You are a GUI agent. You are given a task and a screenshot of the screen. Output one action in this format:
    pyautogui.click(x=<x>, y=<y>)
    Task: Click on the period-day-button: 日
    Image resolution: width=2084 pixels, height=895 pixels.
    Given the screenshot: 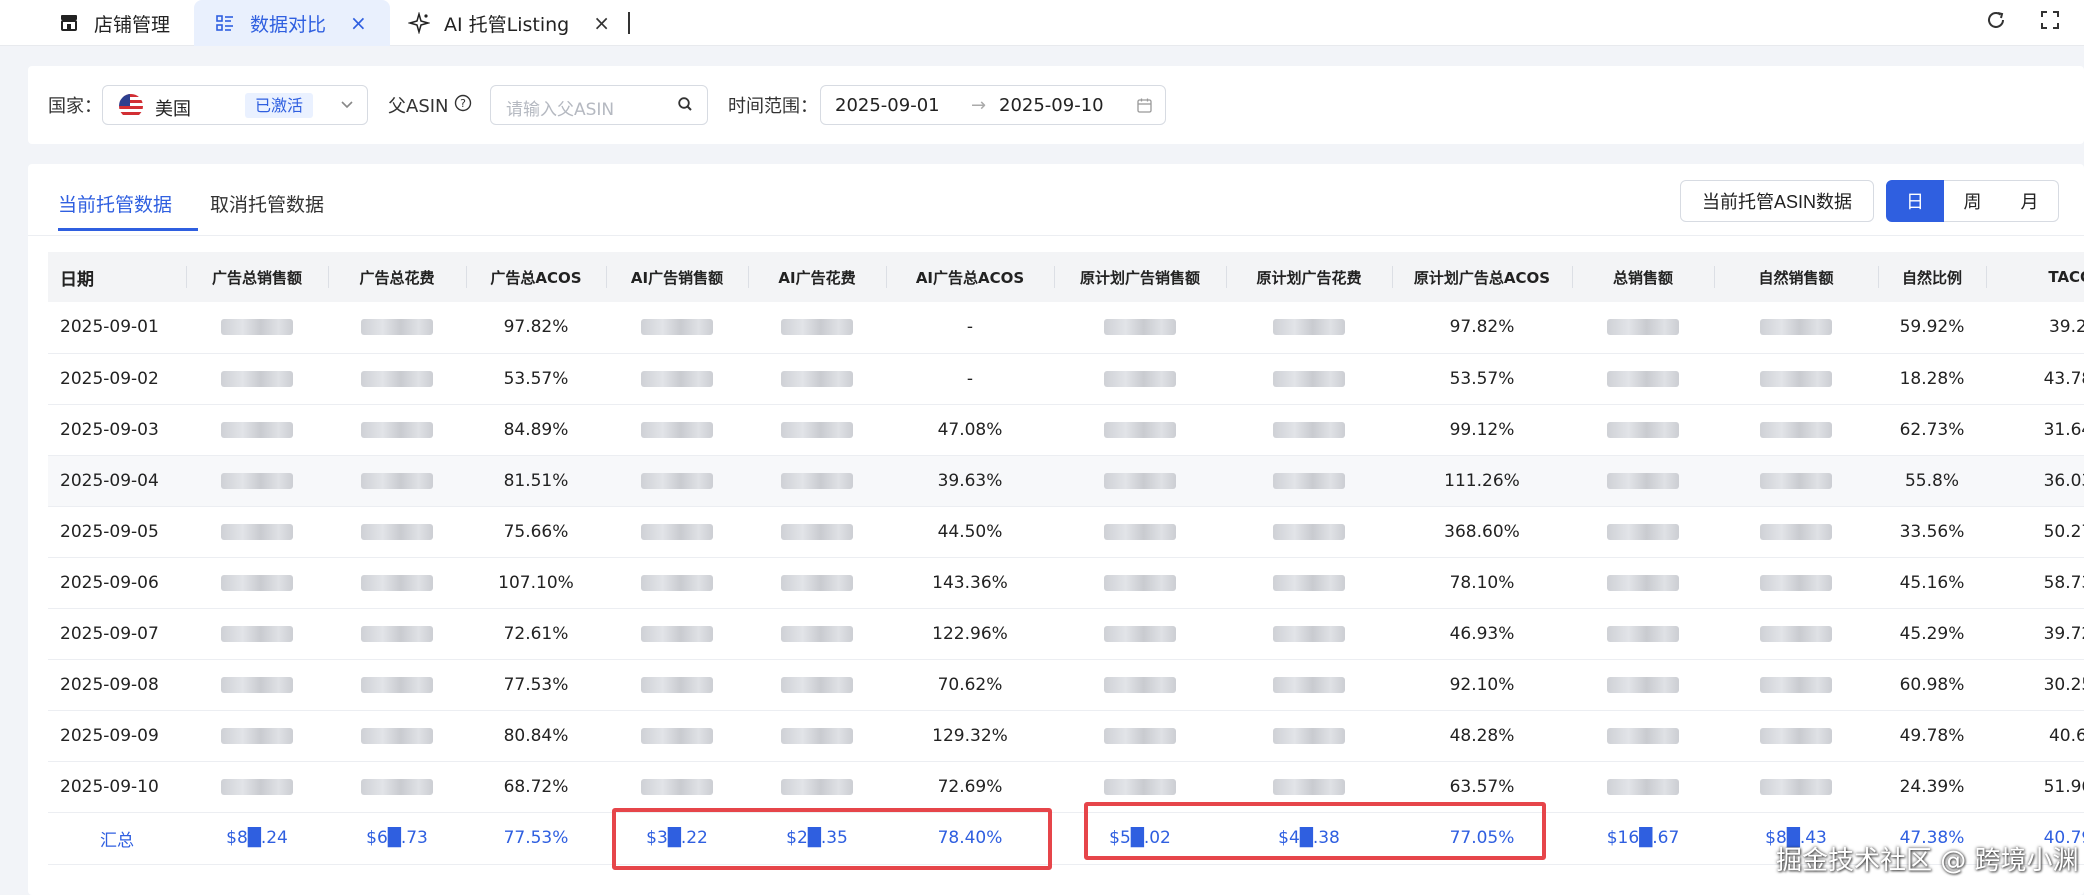 What is the action you would take?
    pyautogui.click(x=1915, y=201)
    